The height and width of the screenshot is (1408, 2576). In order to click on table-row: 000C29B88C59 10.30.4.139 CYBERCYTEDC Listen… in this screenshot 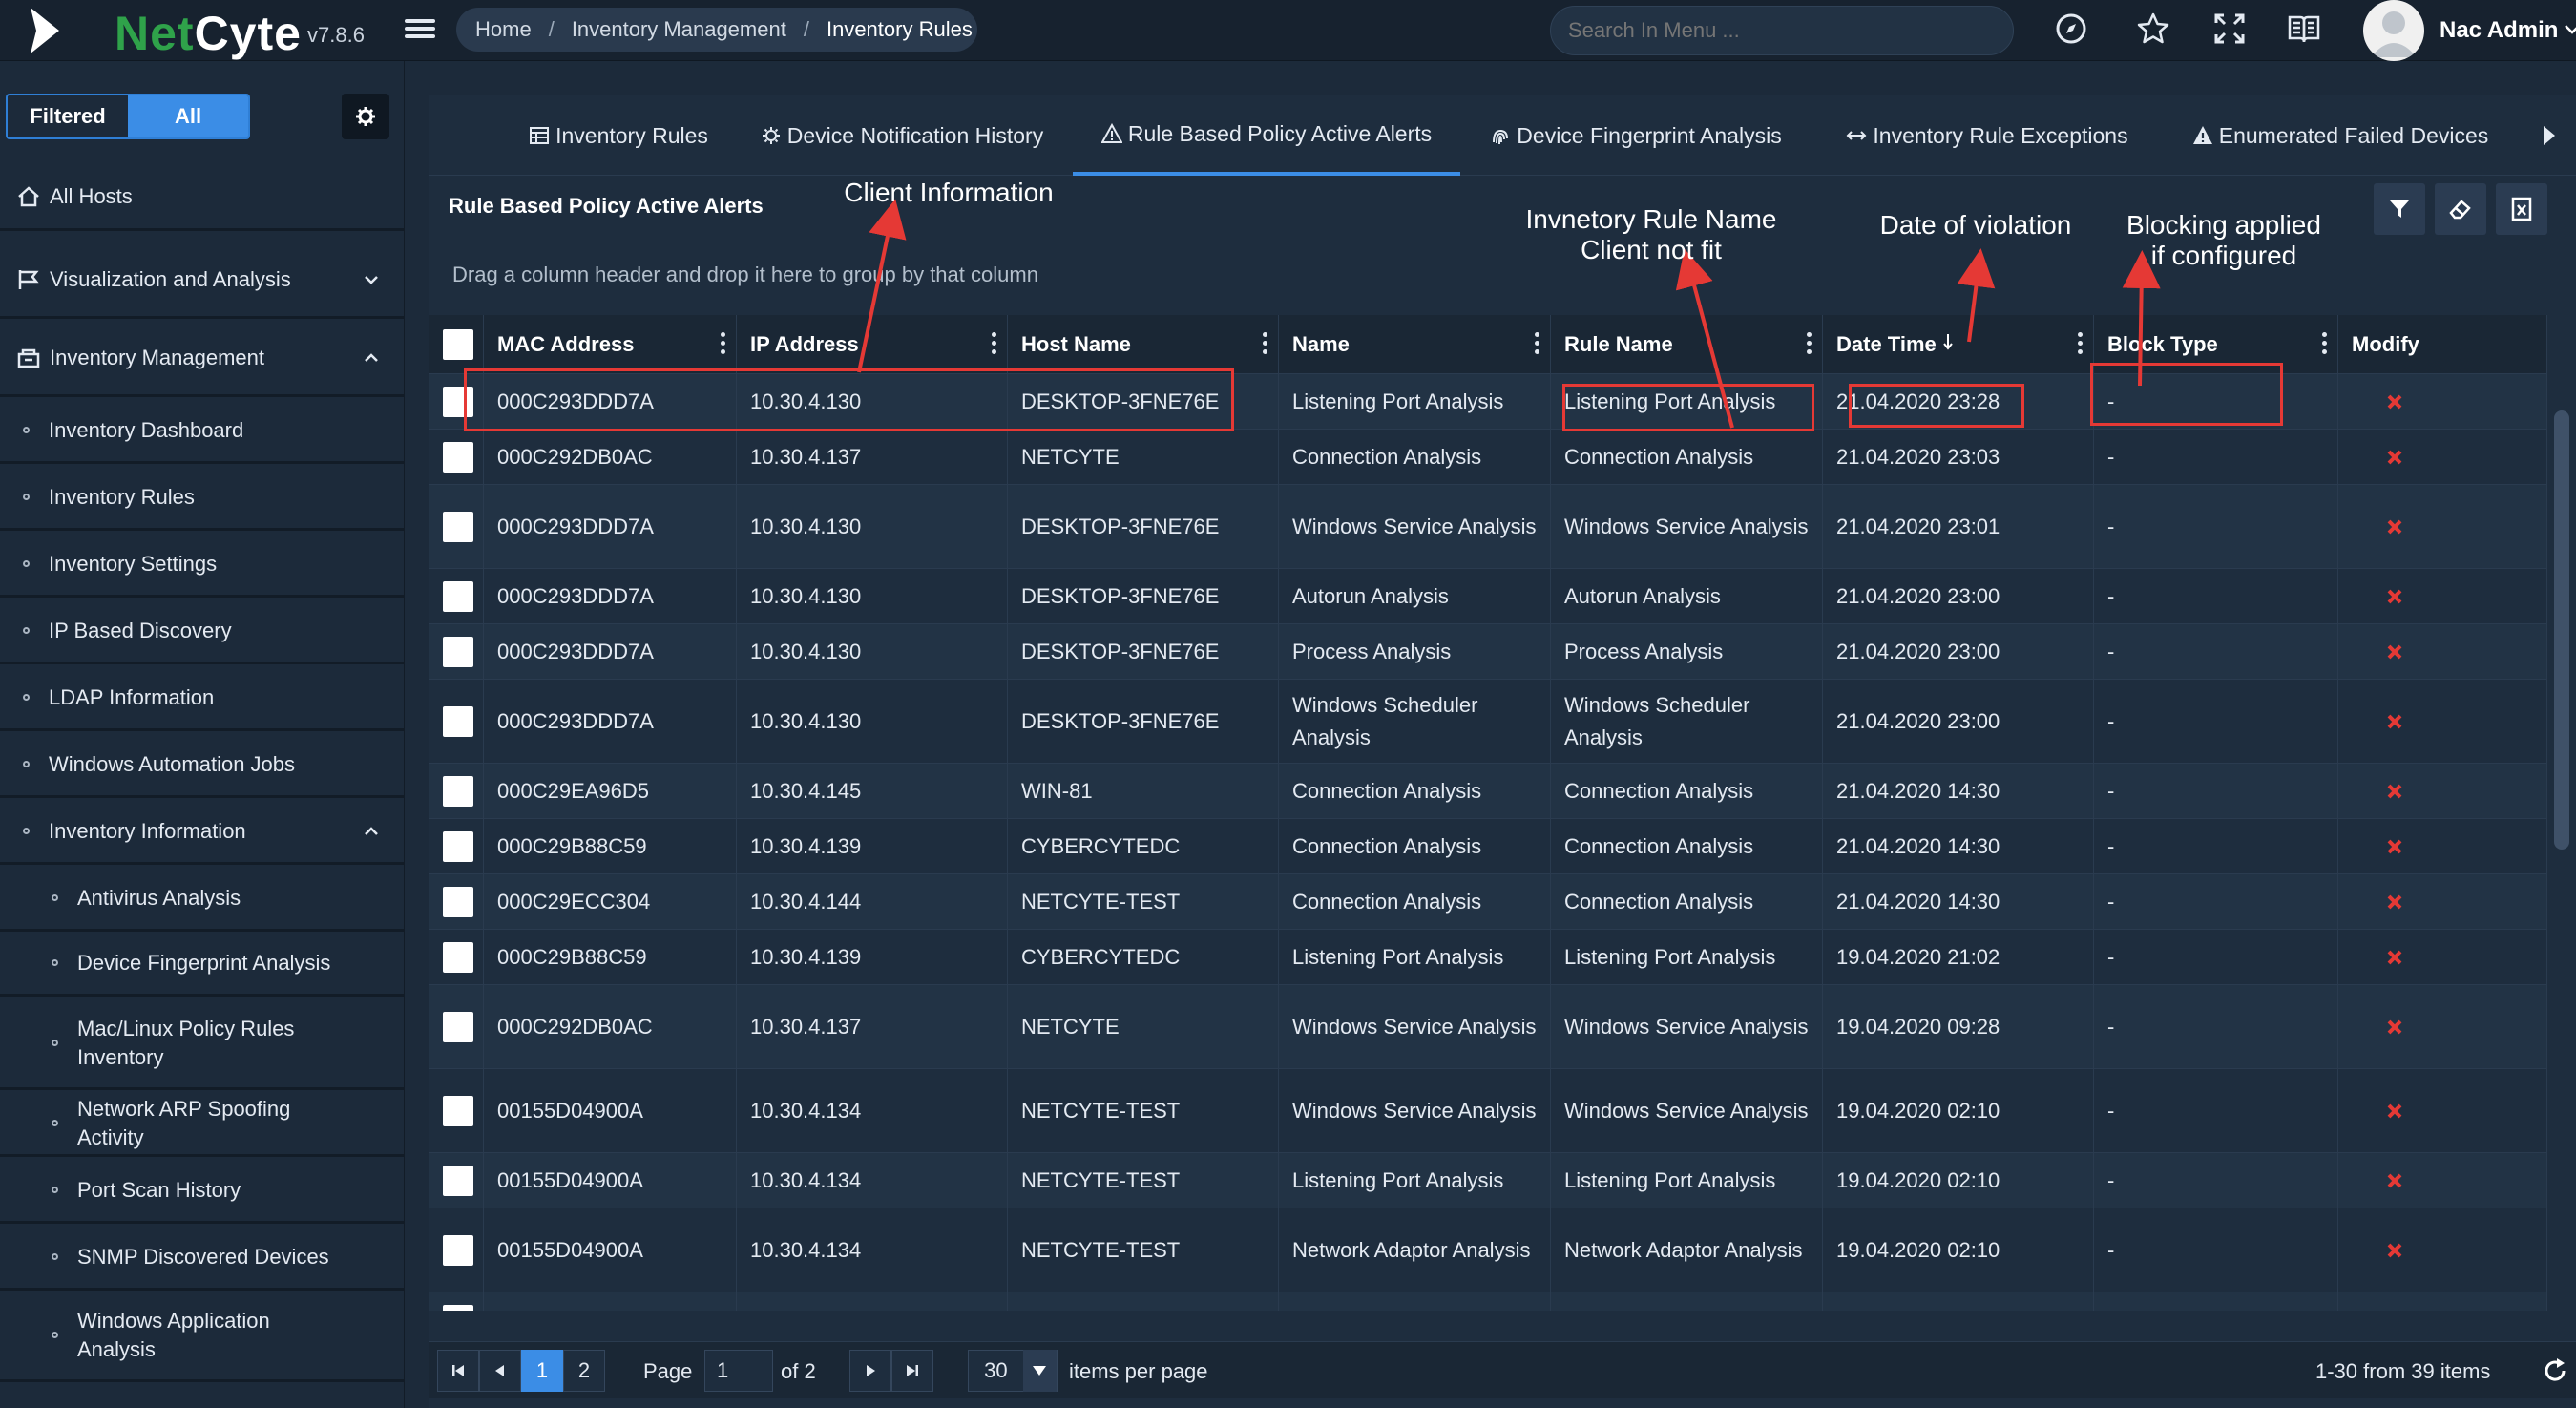, I will do `click(1488, 958)`.